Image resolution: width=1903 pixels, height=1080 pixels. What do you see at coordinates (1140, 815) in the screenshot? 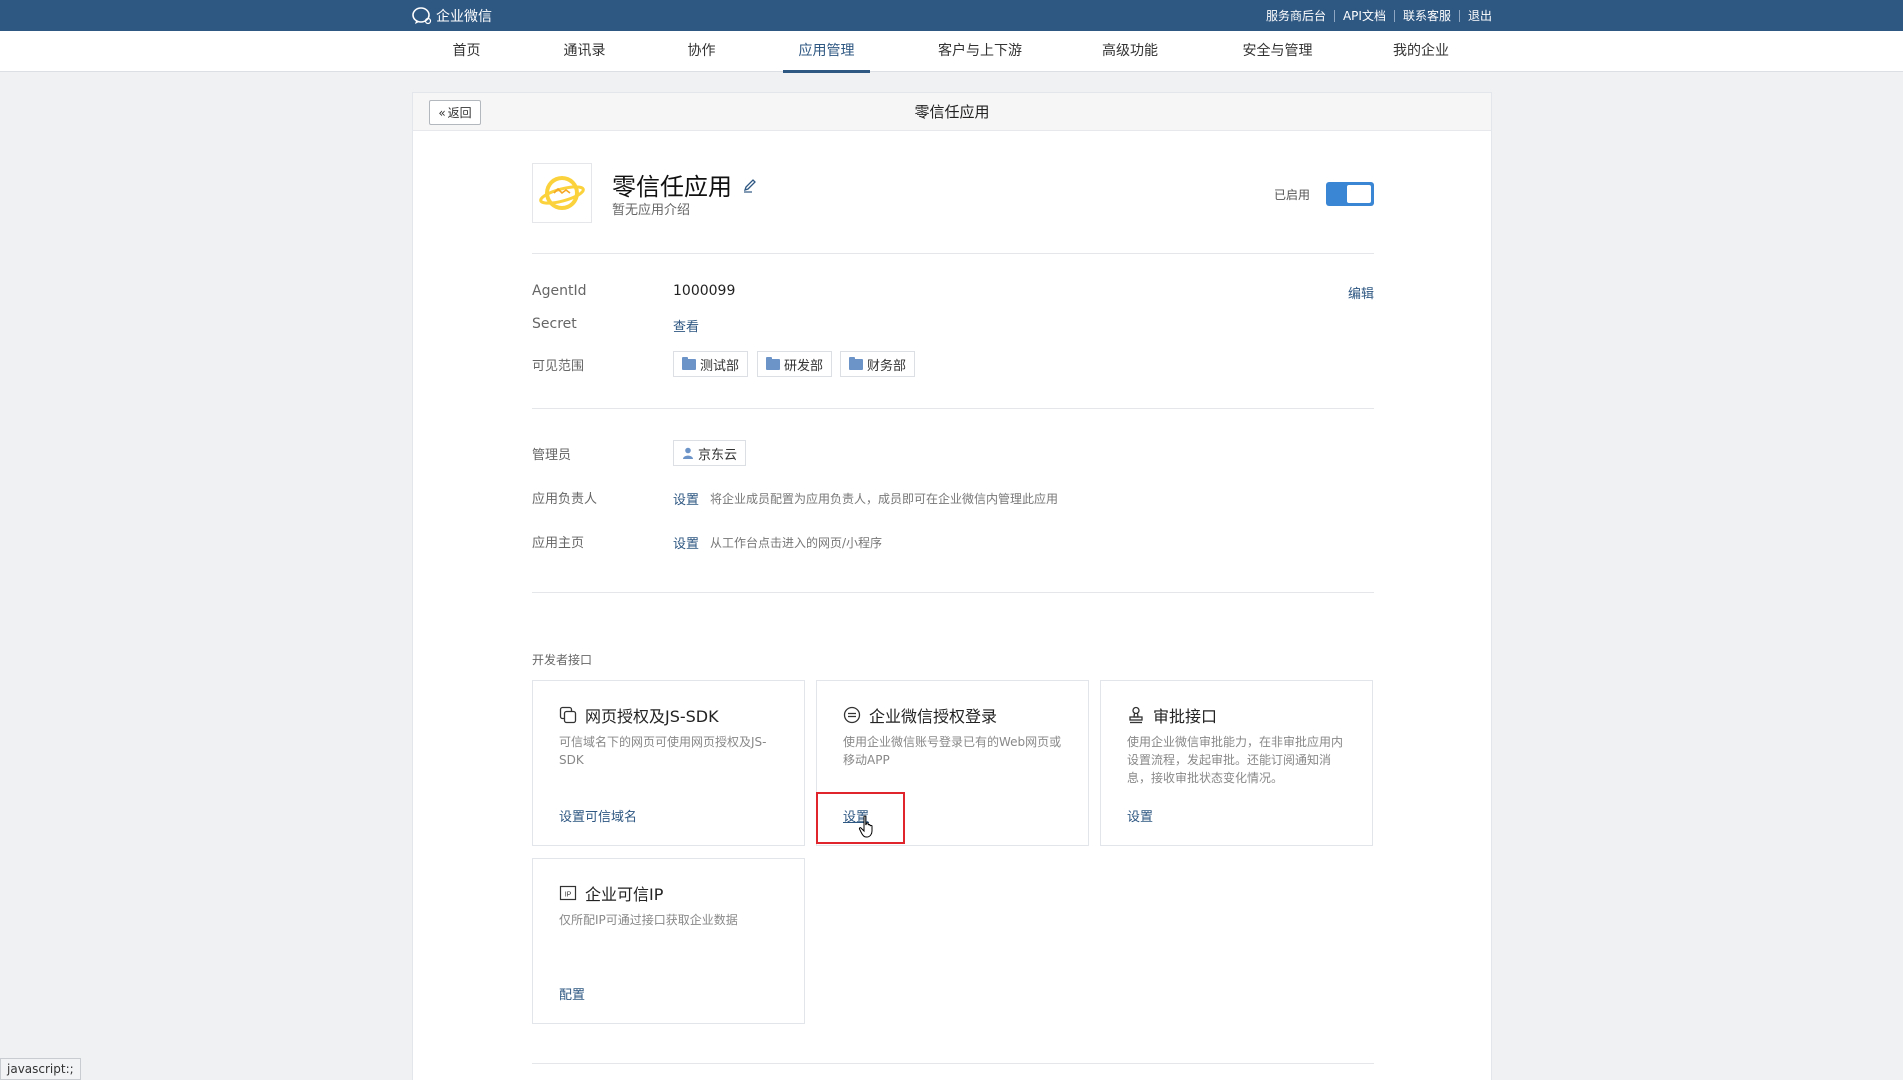
I see `approval-set-link: 设置` at bounding box center [1140, 815].